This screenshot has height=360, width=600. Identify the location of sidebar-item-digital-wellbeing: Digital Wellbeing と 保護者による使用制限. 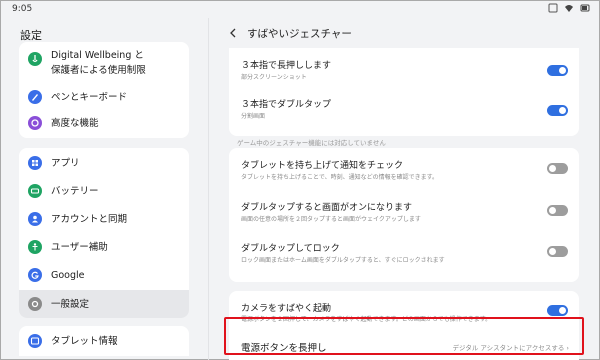
(104, 65).